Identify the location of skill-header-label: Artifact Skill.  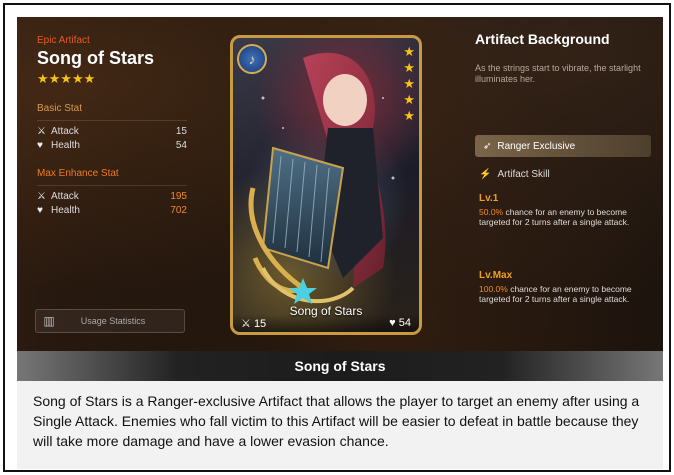
(523, 174).